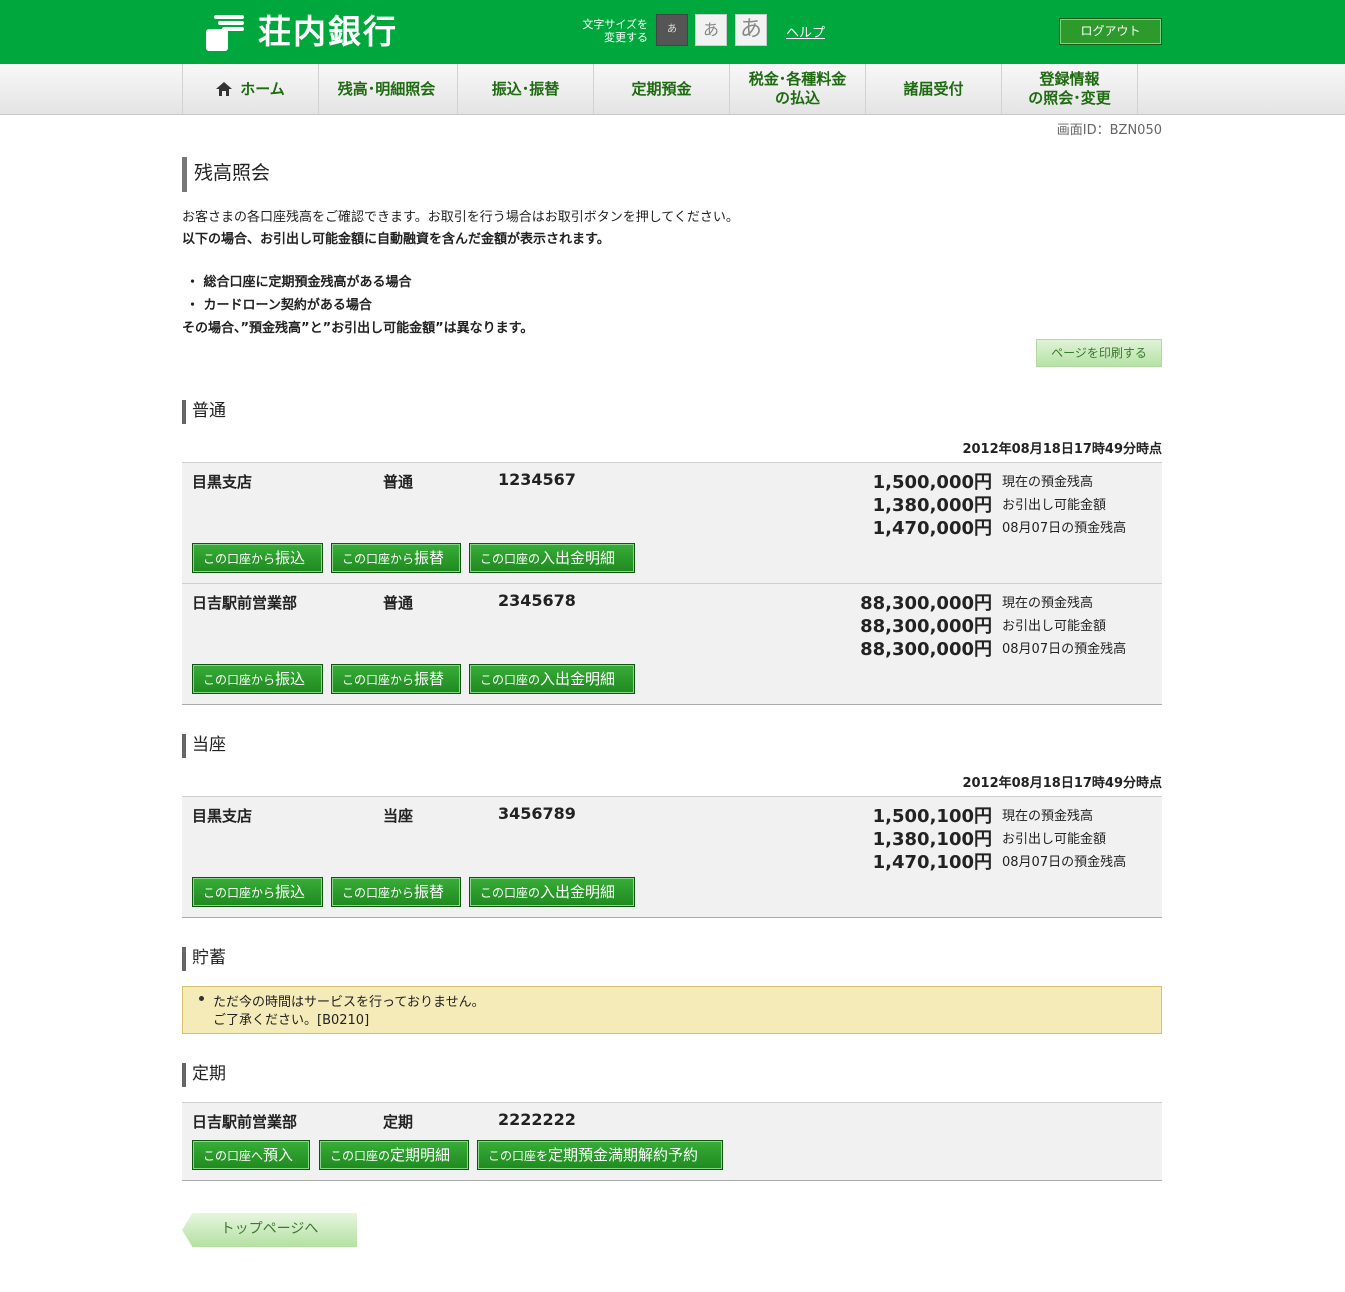 The image size is (1345, 1292). What do you see at coordinates (600, 1155) in the screenshot?
I see `maturity-cancel-reservation-button: この口座を定期預金満期解約予約` at bounding box center [600, 1155].